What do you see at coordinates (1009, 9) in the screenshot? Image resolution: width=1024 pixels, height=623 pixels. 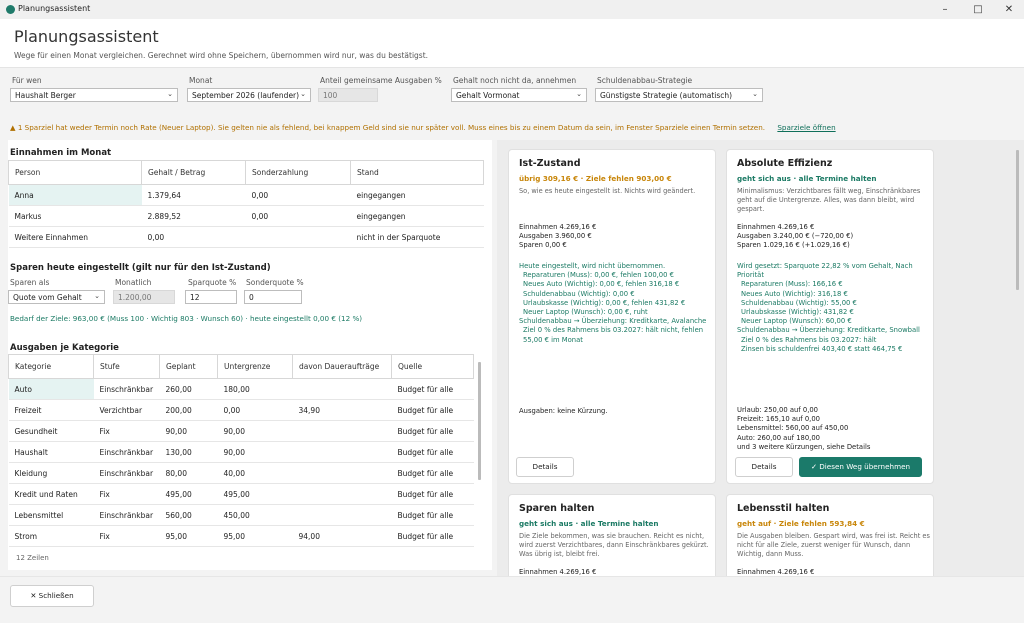 I see `close-window-button: ✕` at bounding box center [1009, 9].